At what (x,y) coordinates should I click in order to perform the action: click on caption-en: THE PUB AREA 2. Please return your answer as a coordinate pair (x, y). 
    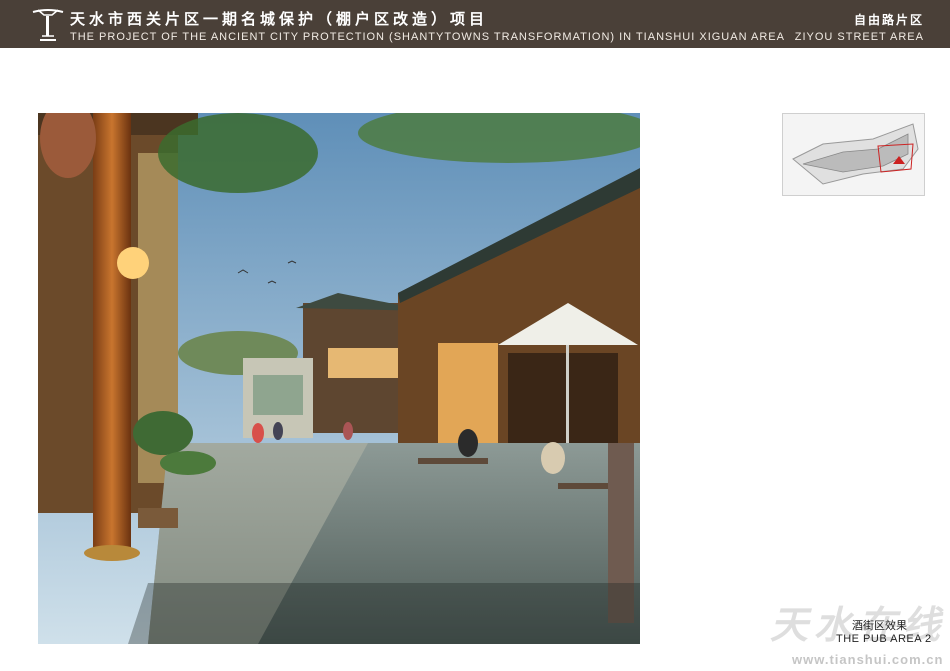
    Looking at the image, I should click on (884, 639).